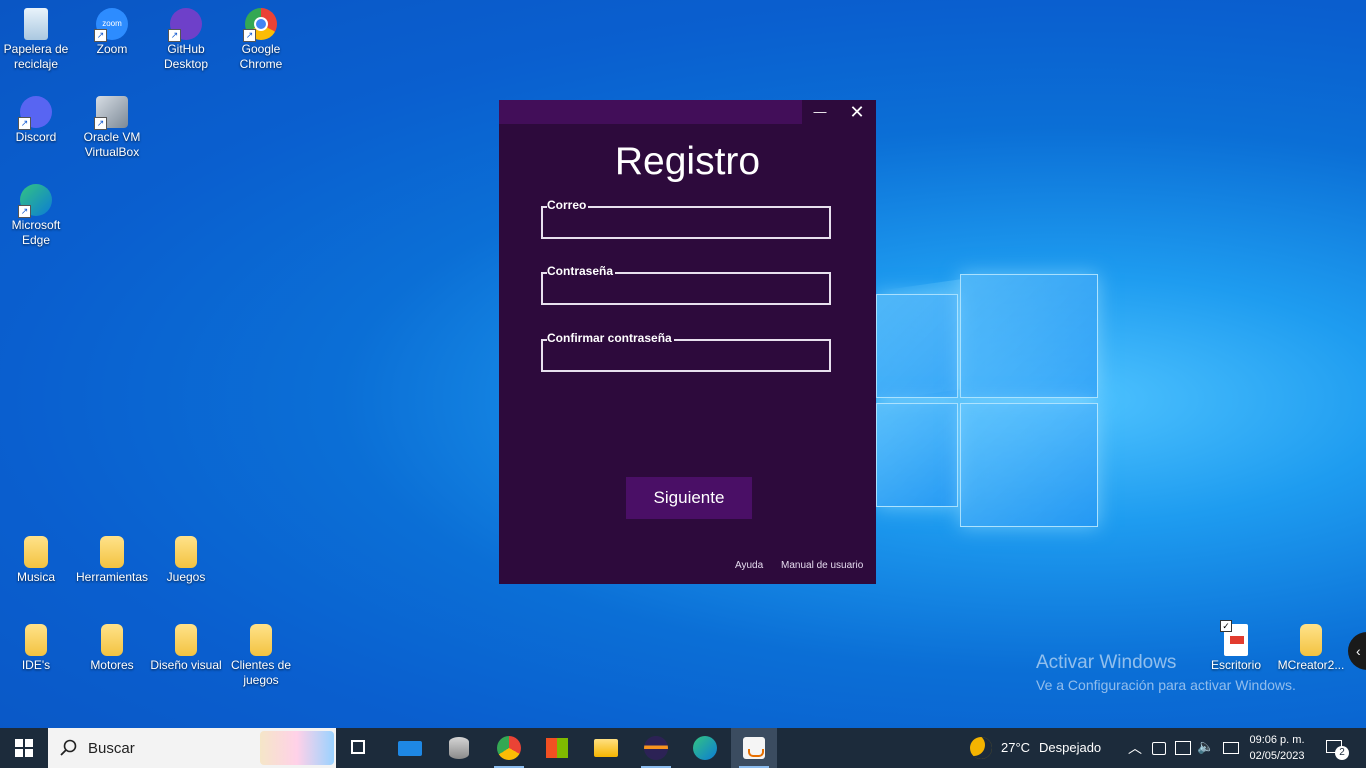 The height and width of the screenshot is (768, 1366). Describe the element at coordinates (186, 56) in the screenshot. I see `desktop-icon-label: GitHub Desktop` at that location.